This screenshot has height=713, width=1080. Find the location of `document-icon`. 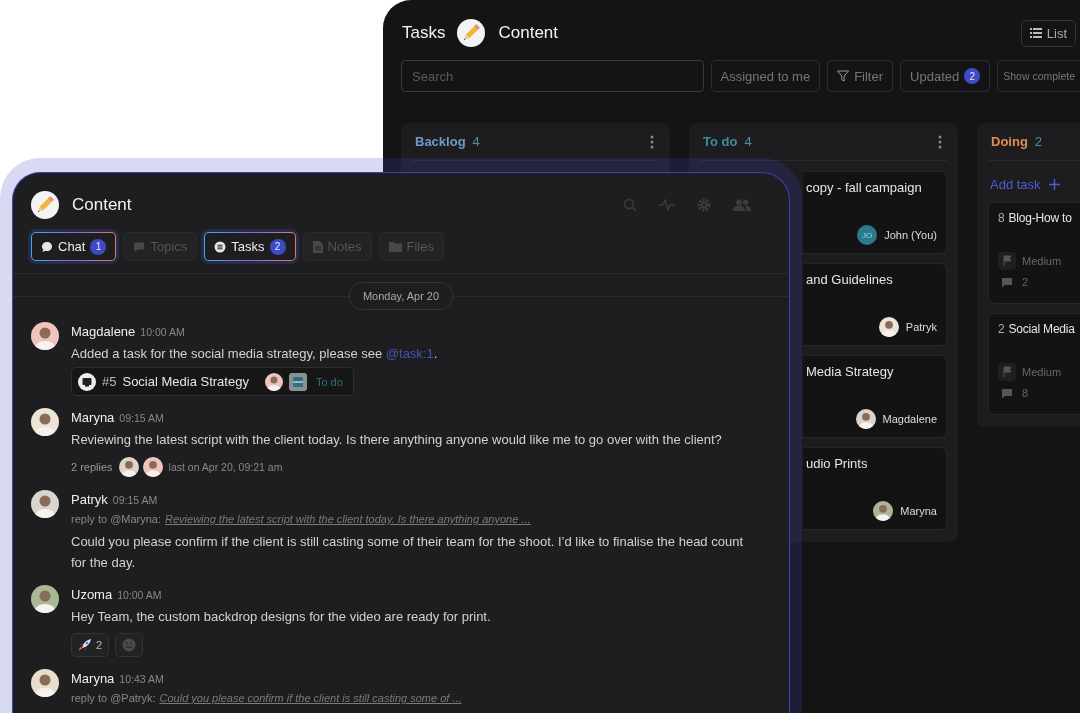

document-icon is located at coordinates (317, 246).